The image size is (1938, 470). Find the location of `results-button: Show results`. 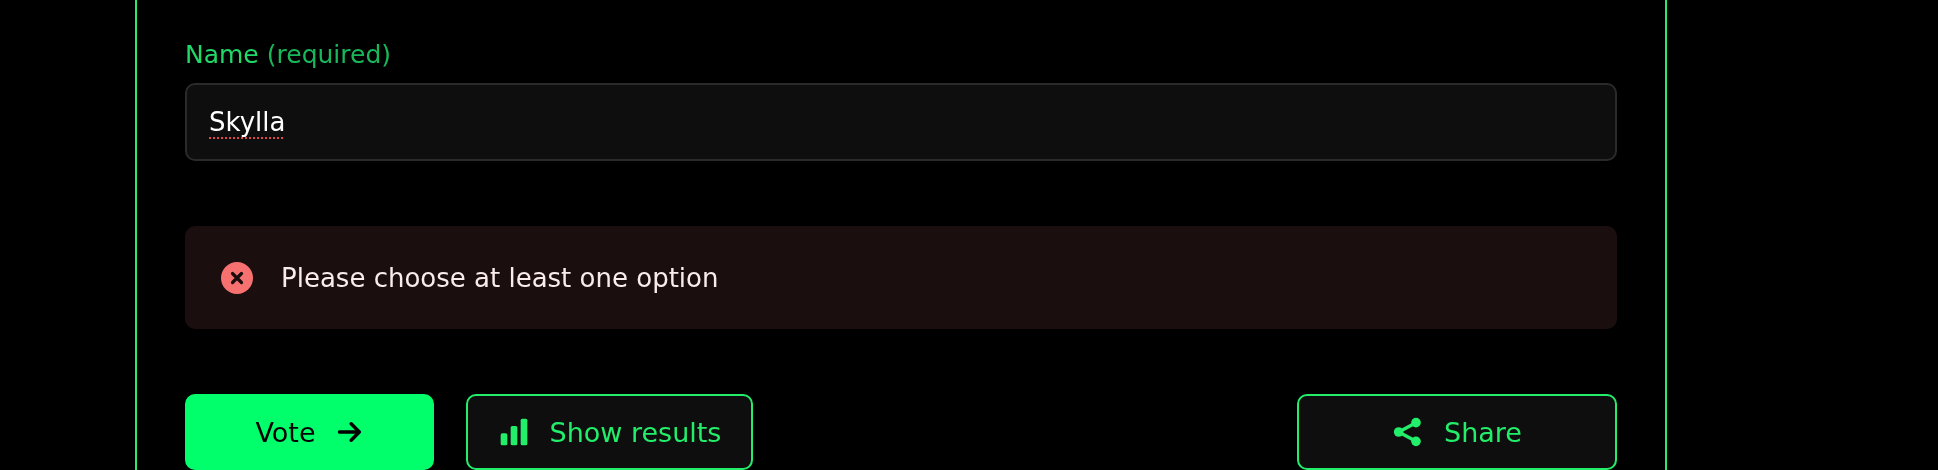

results-button: Show results is located at coordinates (609, 432).